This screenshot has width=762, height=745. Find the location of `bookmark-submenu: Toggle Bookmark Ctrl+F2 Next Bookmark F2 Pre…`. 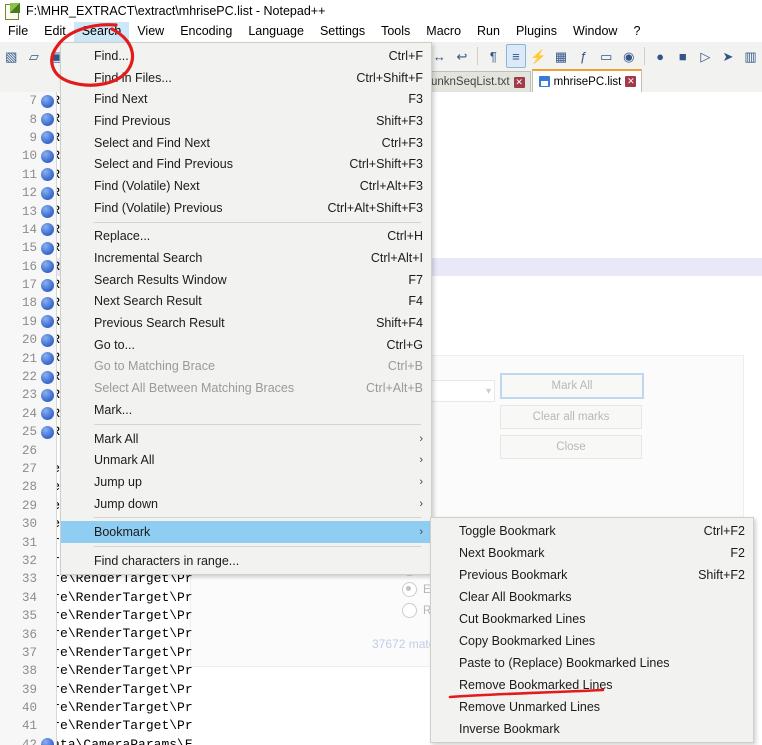

bookmark-submenu: Toggle Bookmark Ctrl+F2 Next Bookmark F2 Pre… is located at coordinates (592, 630).